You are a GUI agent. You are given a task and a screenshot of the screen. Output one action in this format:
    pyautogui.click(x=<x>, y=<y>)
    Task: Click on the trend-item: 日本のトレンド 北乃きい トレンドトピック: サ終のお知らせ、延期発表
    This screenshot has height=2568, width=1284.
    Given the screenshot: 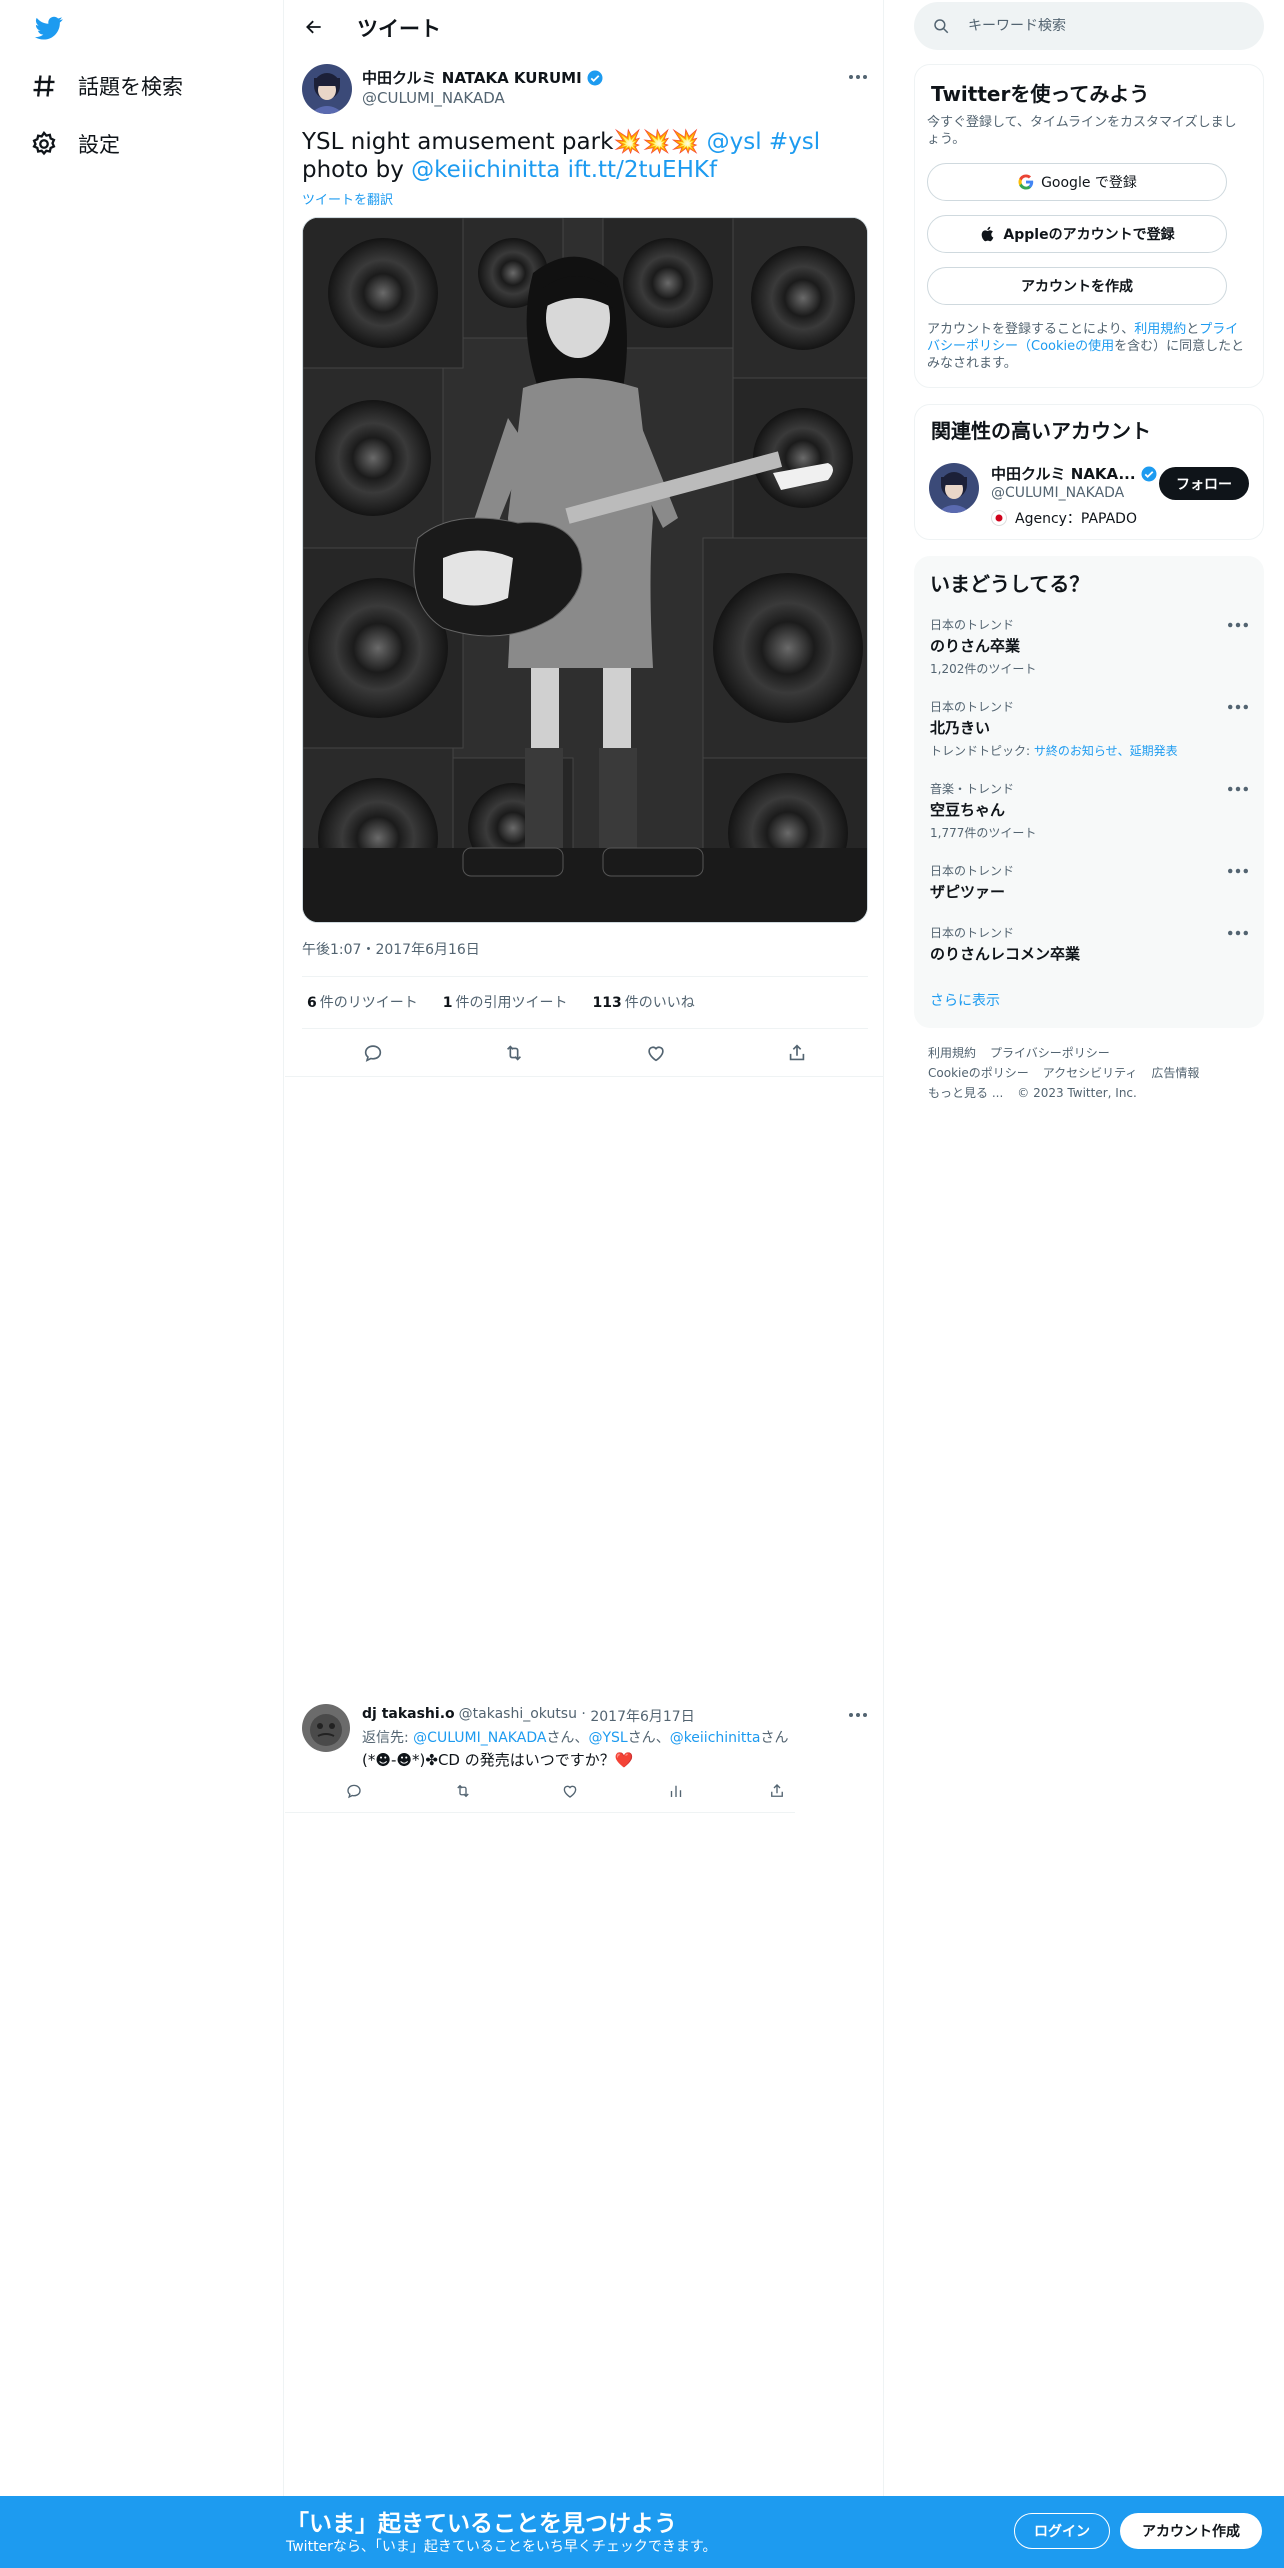 What is the action you would take?
    pyautogui.click(x=1089, y=728)
    